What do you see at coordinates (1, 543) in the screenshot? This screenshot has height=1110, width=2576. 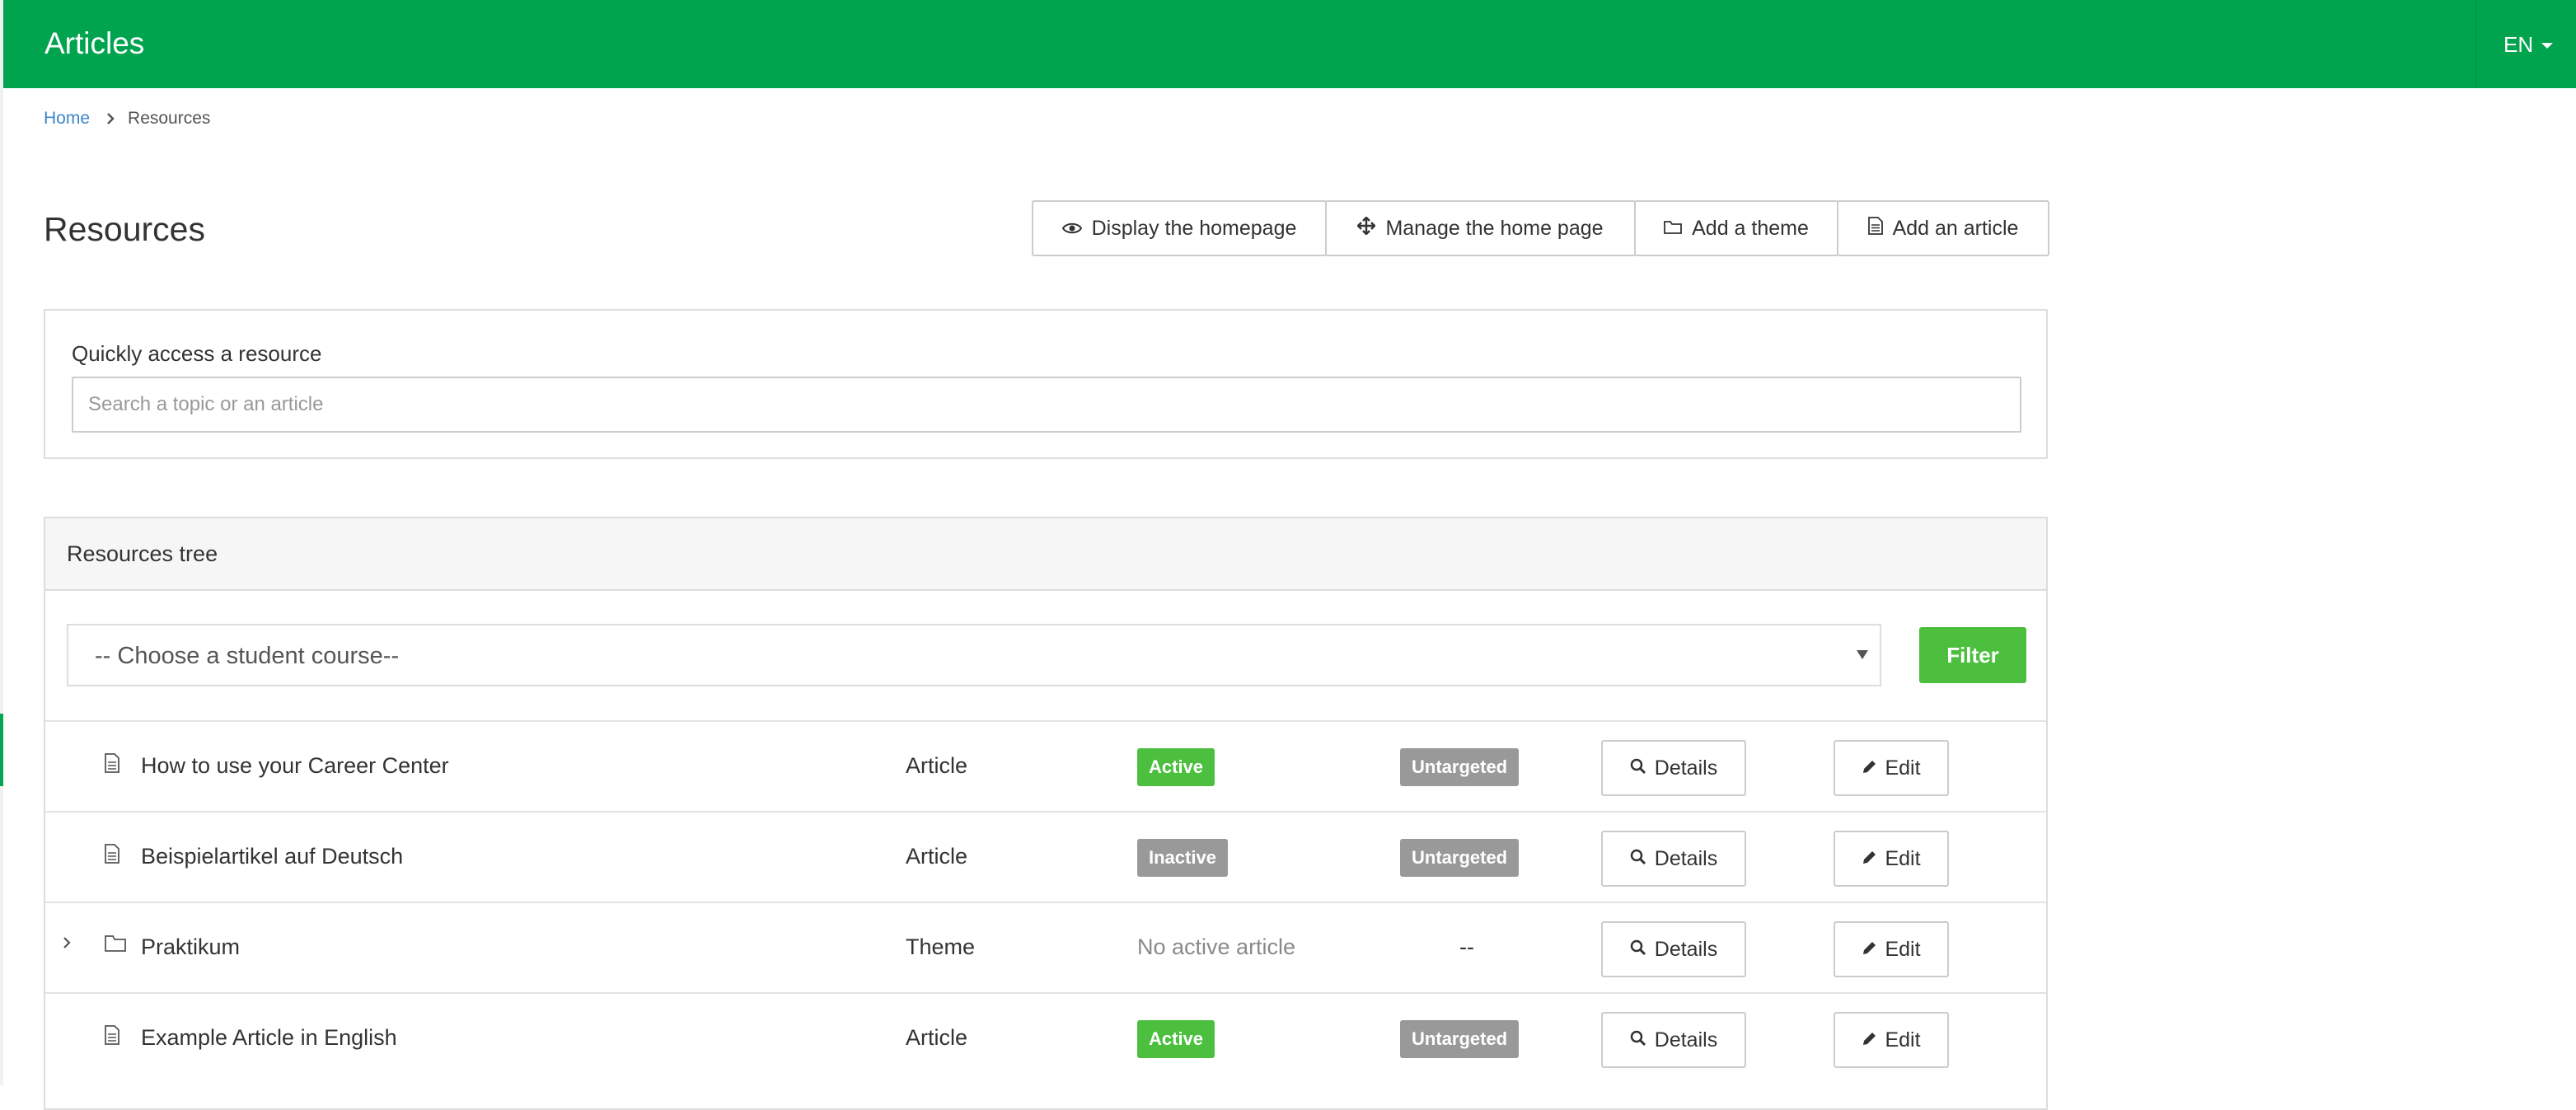 I see `left-edge` at bounding box center [1, 543].